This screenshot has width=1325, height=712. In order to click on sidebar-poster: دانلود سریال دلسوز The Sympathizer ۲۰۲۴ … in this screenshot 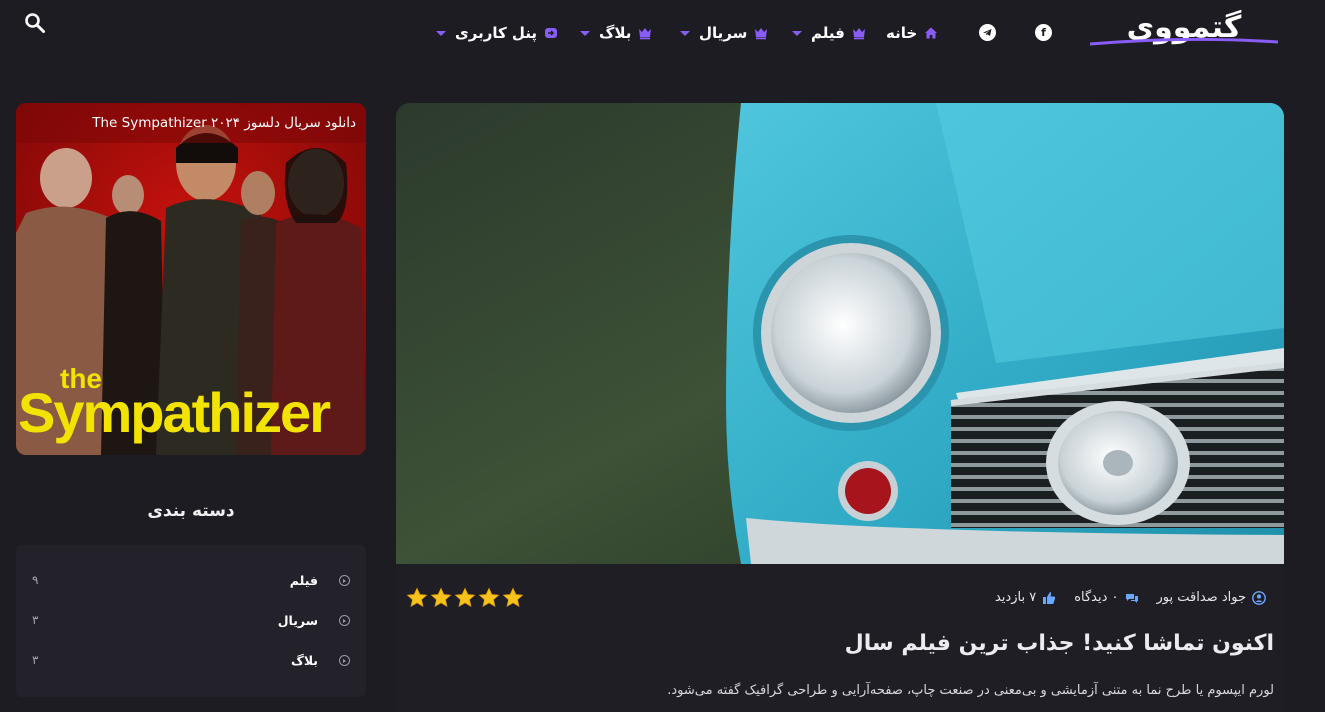, I will do `click(191, 279)`.